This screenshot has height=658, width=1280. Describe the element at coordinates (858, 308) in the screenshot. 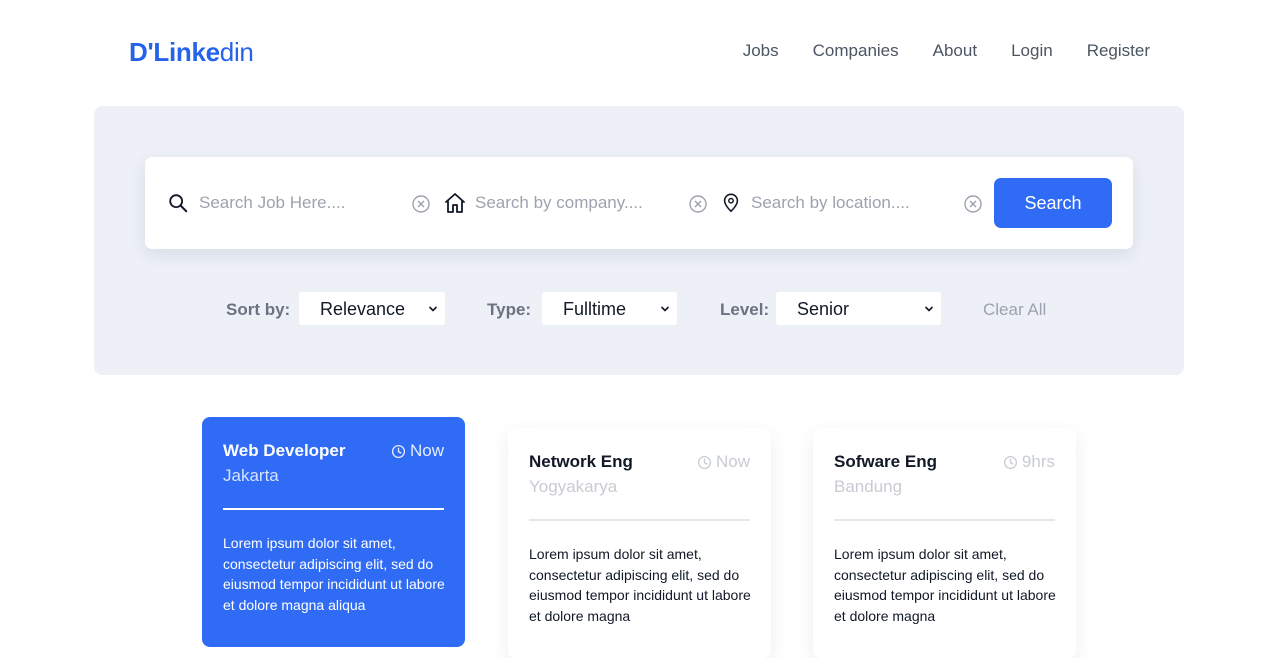

I see `level-select: Senior` at that location.